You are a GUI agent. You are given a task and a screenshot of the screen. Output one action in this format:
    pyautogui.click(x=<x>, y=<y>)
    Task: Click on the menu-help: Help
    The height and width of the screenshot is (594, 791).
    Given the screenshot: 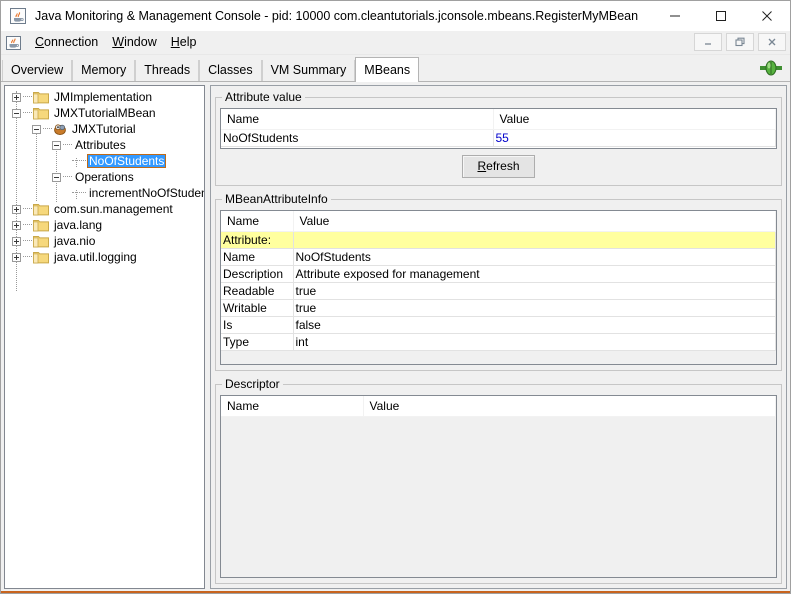 What is the action you would take?
    pyautogui.click(x=184, y=42)
    